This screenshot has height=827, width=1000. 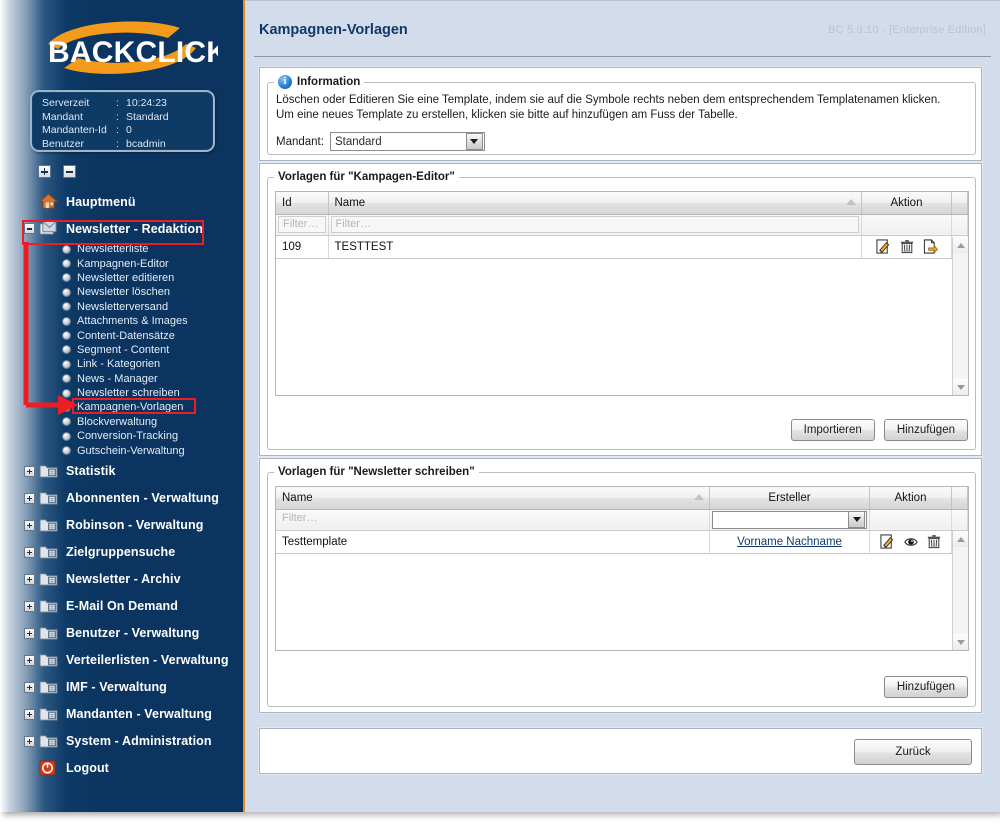 I want to click on filter-cell-ersteller, so click(x=789, y=520).